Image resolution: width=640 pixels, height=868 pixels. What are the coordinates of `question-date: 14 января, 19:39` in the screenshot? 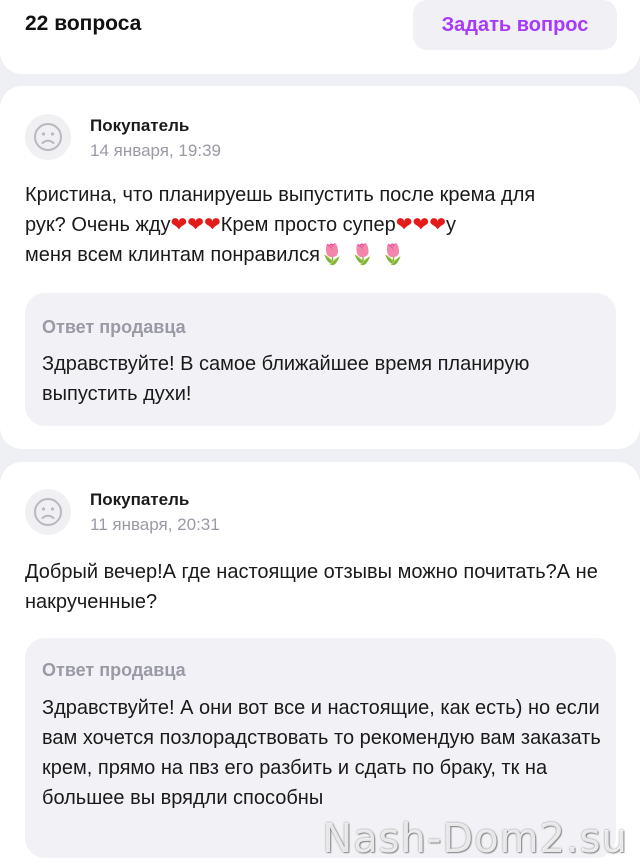 It's located at (155, 150).